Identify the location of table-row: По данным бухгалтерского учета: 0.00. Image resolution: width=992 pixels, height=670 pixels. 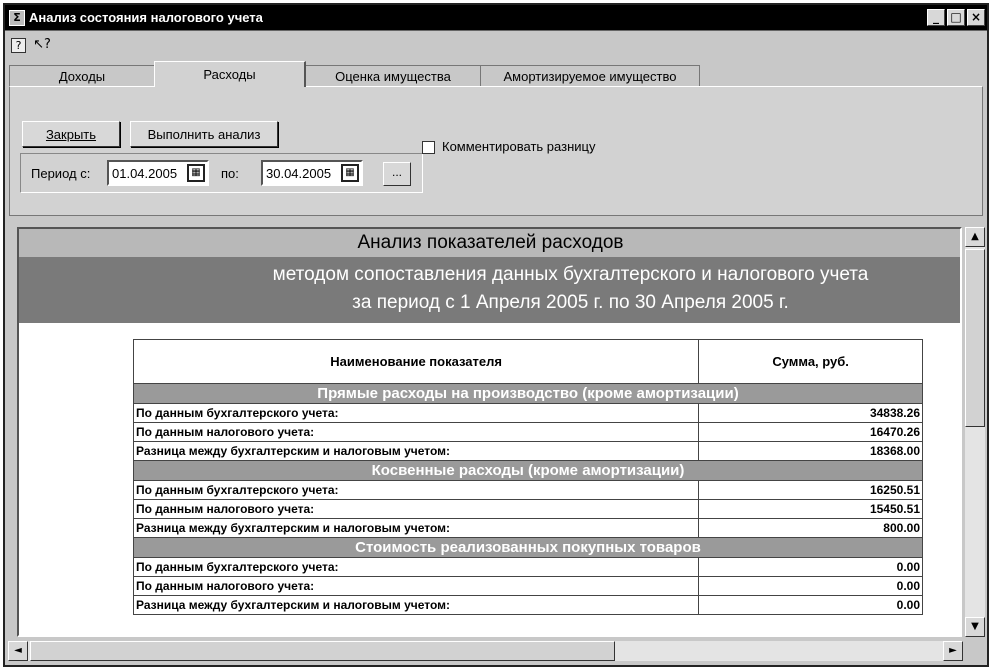
(527, 567).